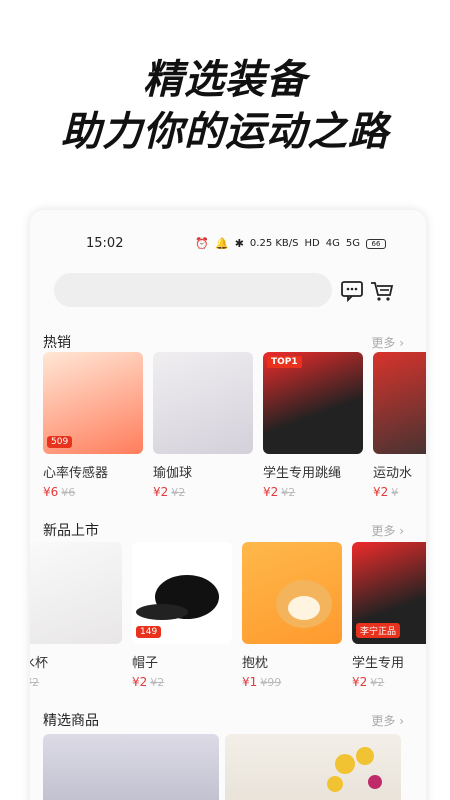  I want to click on product-card: 瑜伽球 ¥2 ¥2, so click(204, 425).